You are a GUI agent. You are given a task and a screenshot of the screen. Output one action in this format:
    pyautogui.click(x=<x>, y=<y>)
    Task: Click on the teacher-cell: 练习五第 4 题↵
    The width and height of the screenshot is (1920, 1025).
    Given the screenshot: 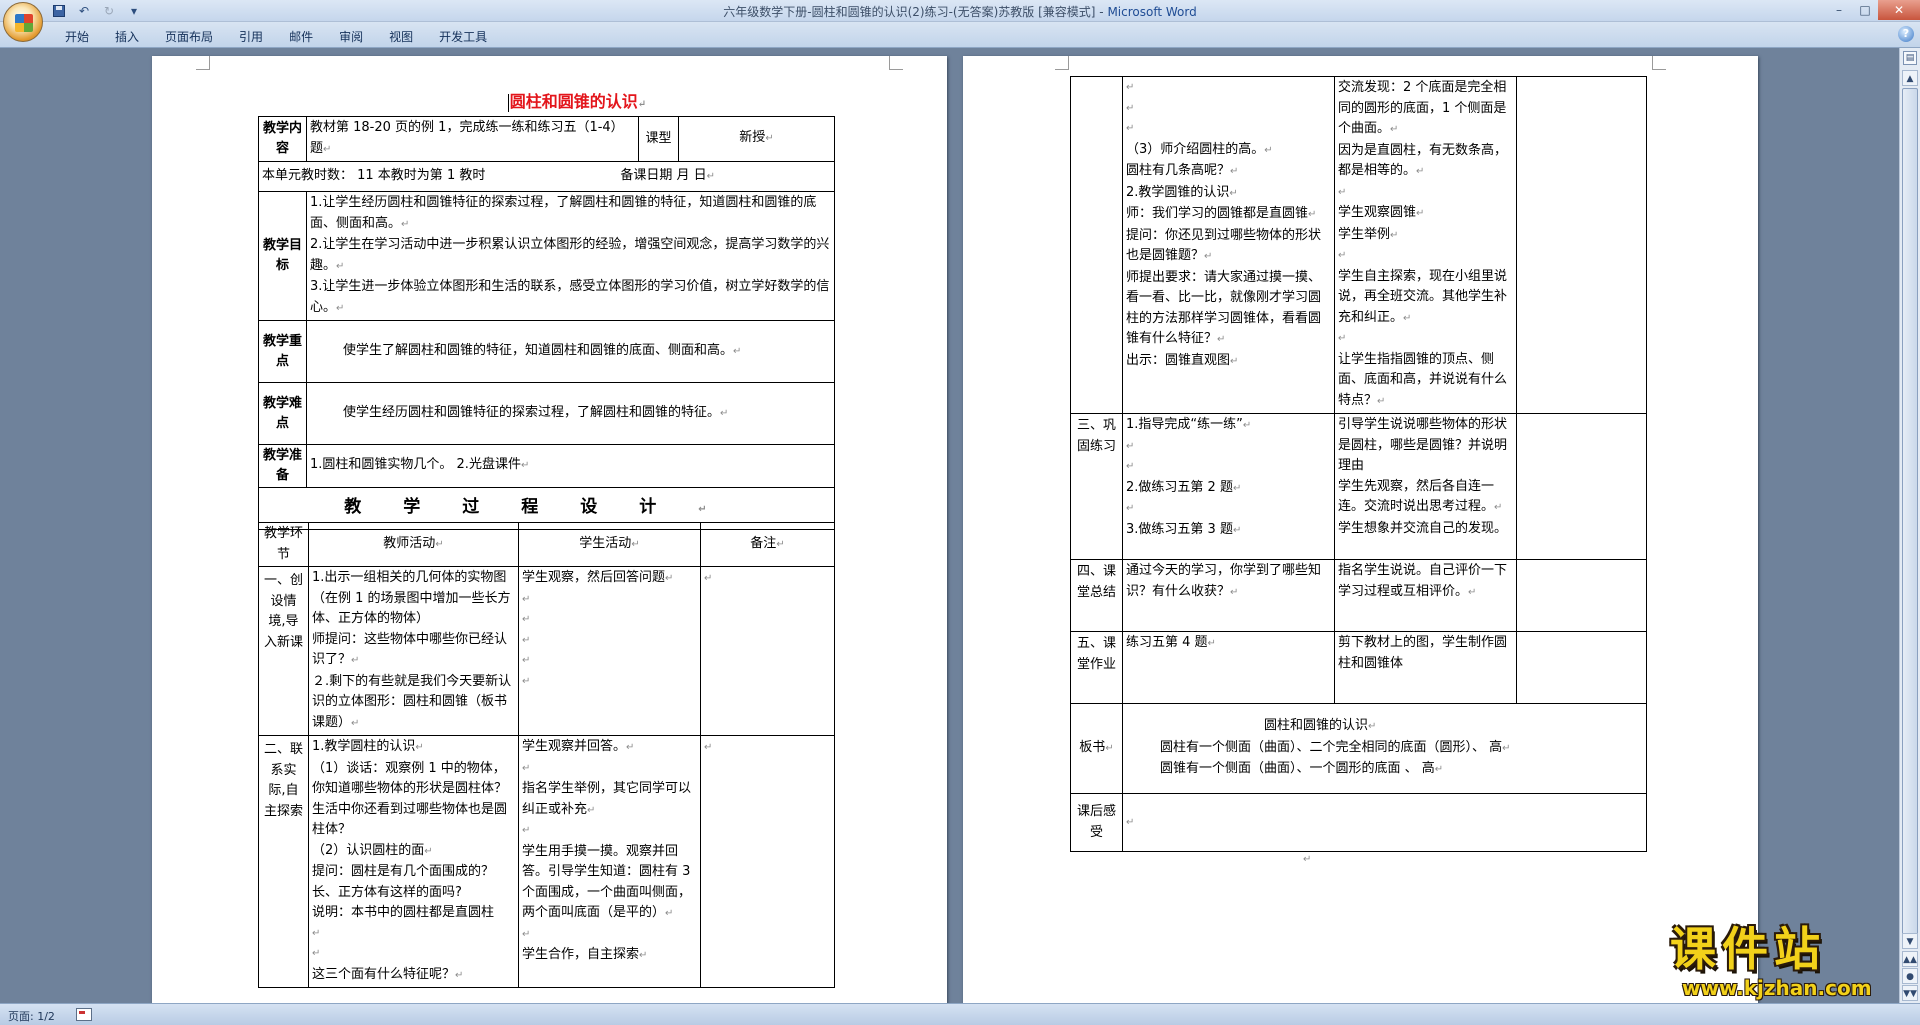 What is the action you would take?
    pyautogui.click(x=1228, y=667)
    